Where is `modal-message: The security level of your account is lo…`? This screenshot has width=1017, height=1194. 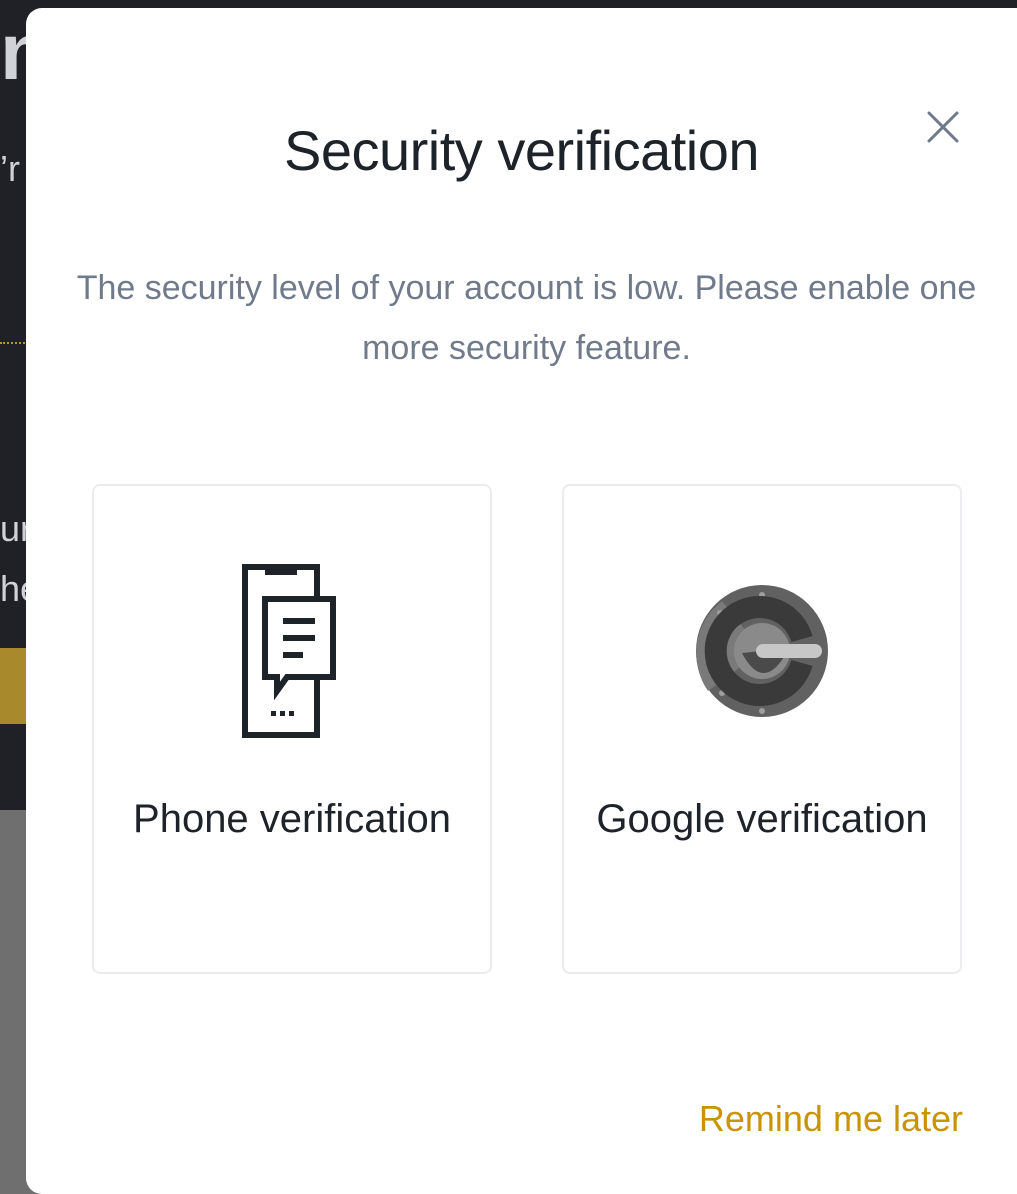 modal-message: The security level of your account is lo… is located at coordinates (526, 318).